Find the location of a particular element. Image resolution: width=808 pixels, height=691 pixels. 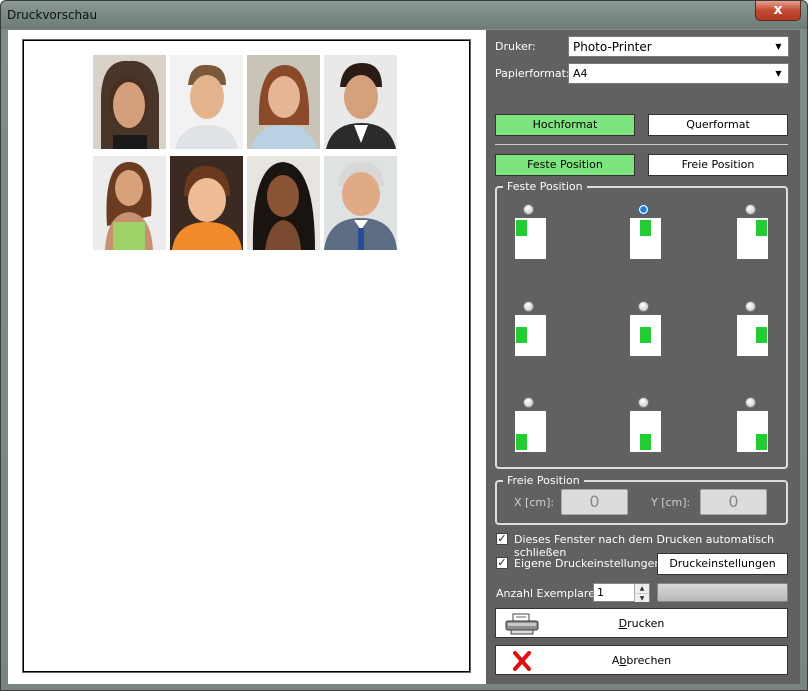

cancel-button: Abbrechen is located at coordinates (641, 660).